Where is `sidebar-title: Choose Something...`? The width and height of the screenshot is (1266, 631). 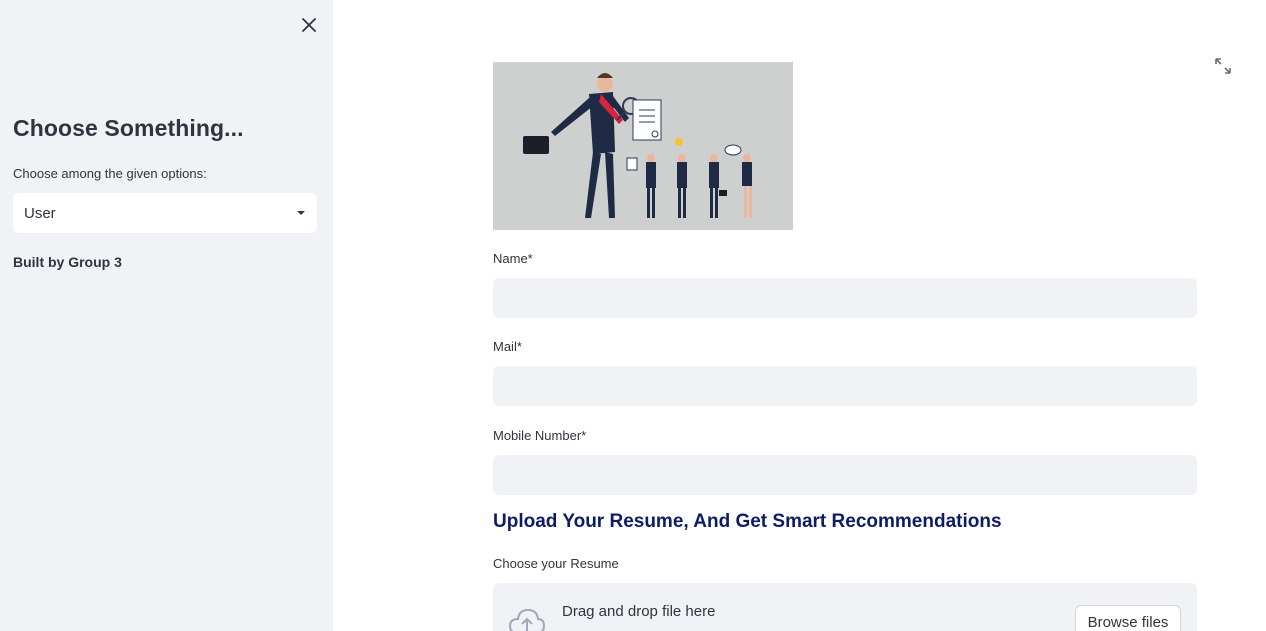
sidebar-title: Choose Something... is located at coordinates (128, 128).